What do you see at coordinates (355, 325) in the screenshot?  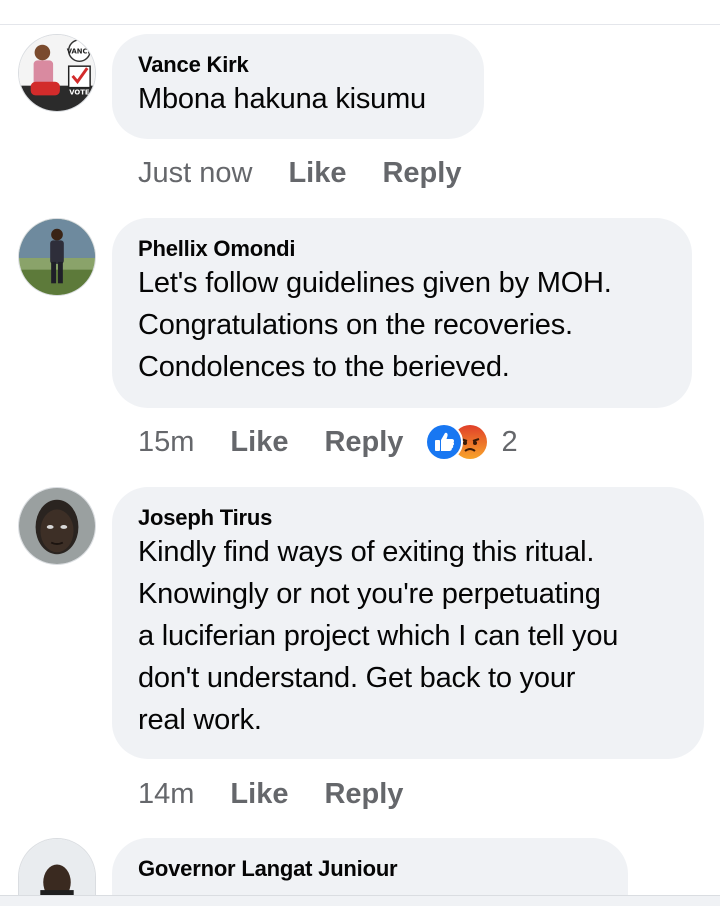 I see `comment-text-line: Congratulations on the recoveries.` at bounding box center [355, 325].